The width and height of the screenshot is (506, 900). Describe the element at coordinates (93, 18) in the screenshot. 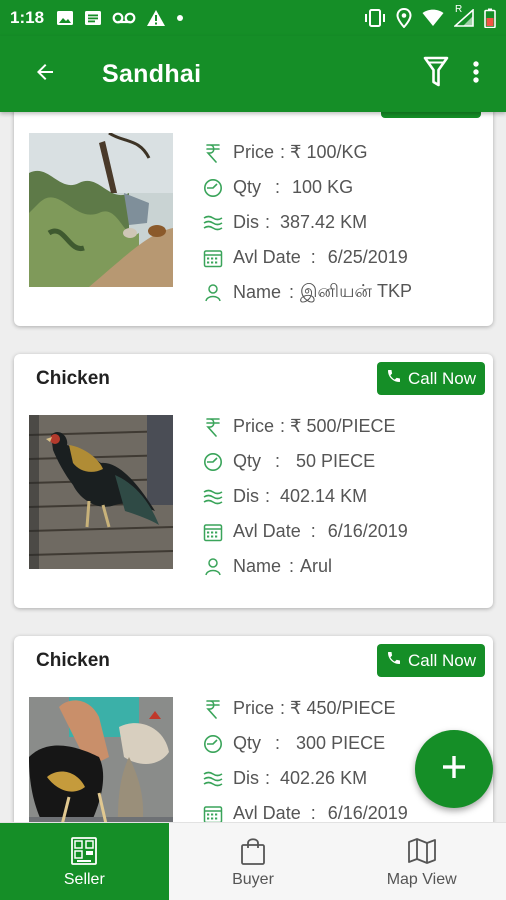

I see `message-icon` at that location.